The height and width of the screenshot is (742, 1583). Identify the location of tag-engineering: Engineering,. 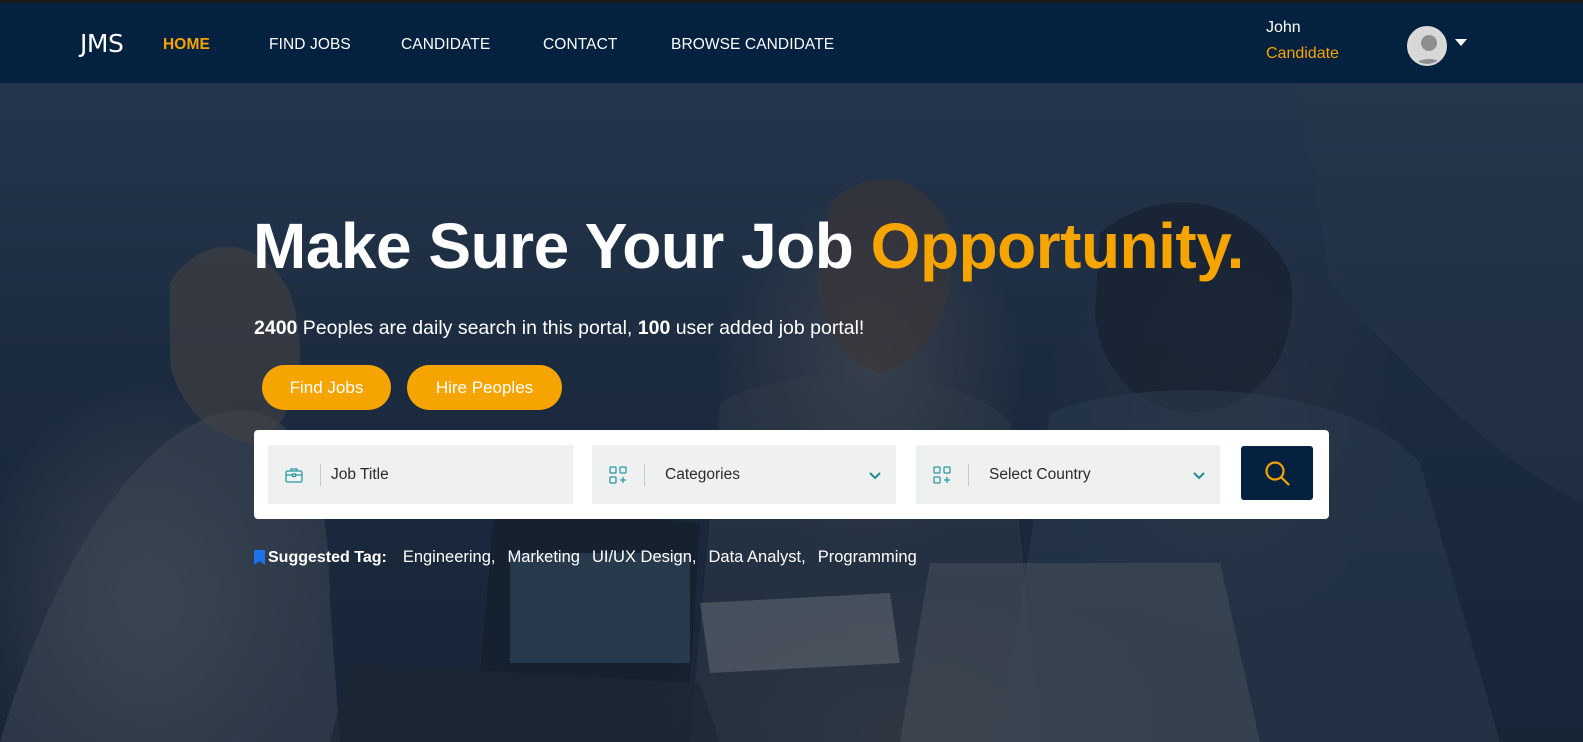
(449, 557).